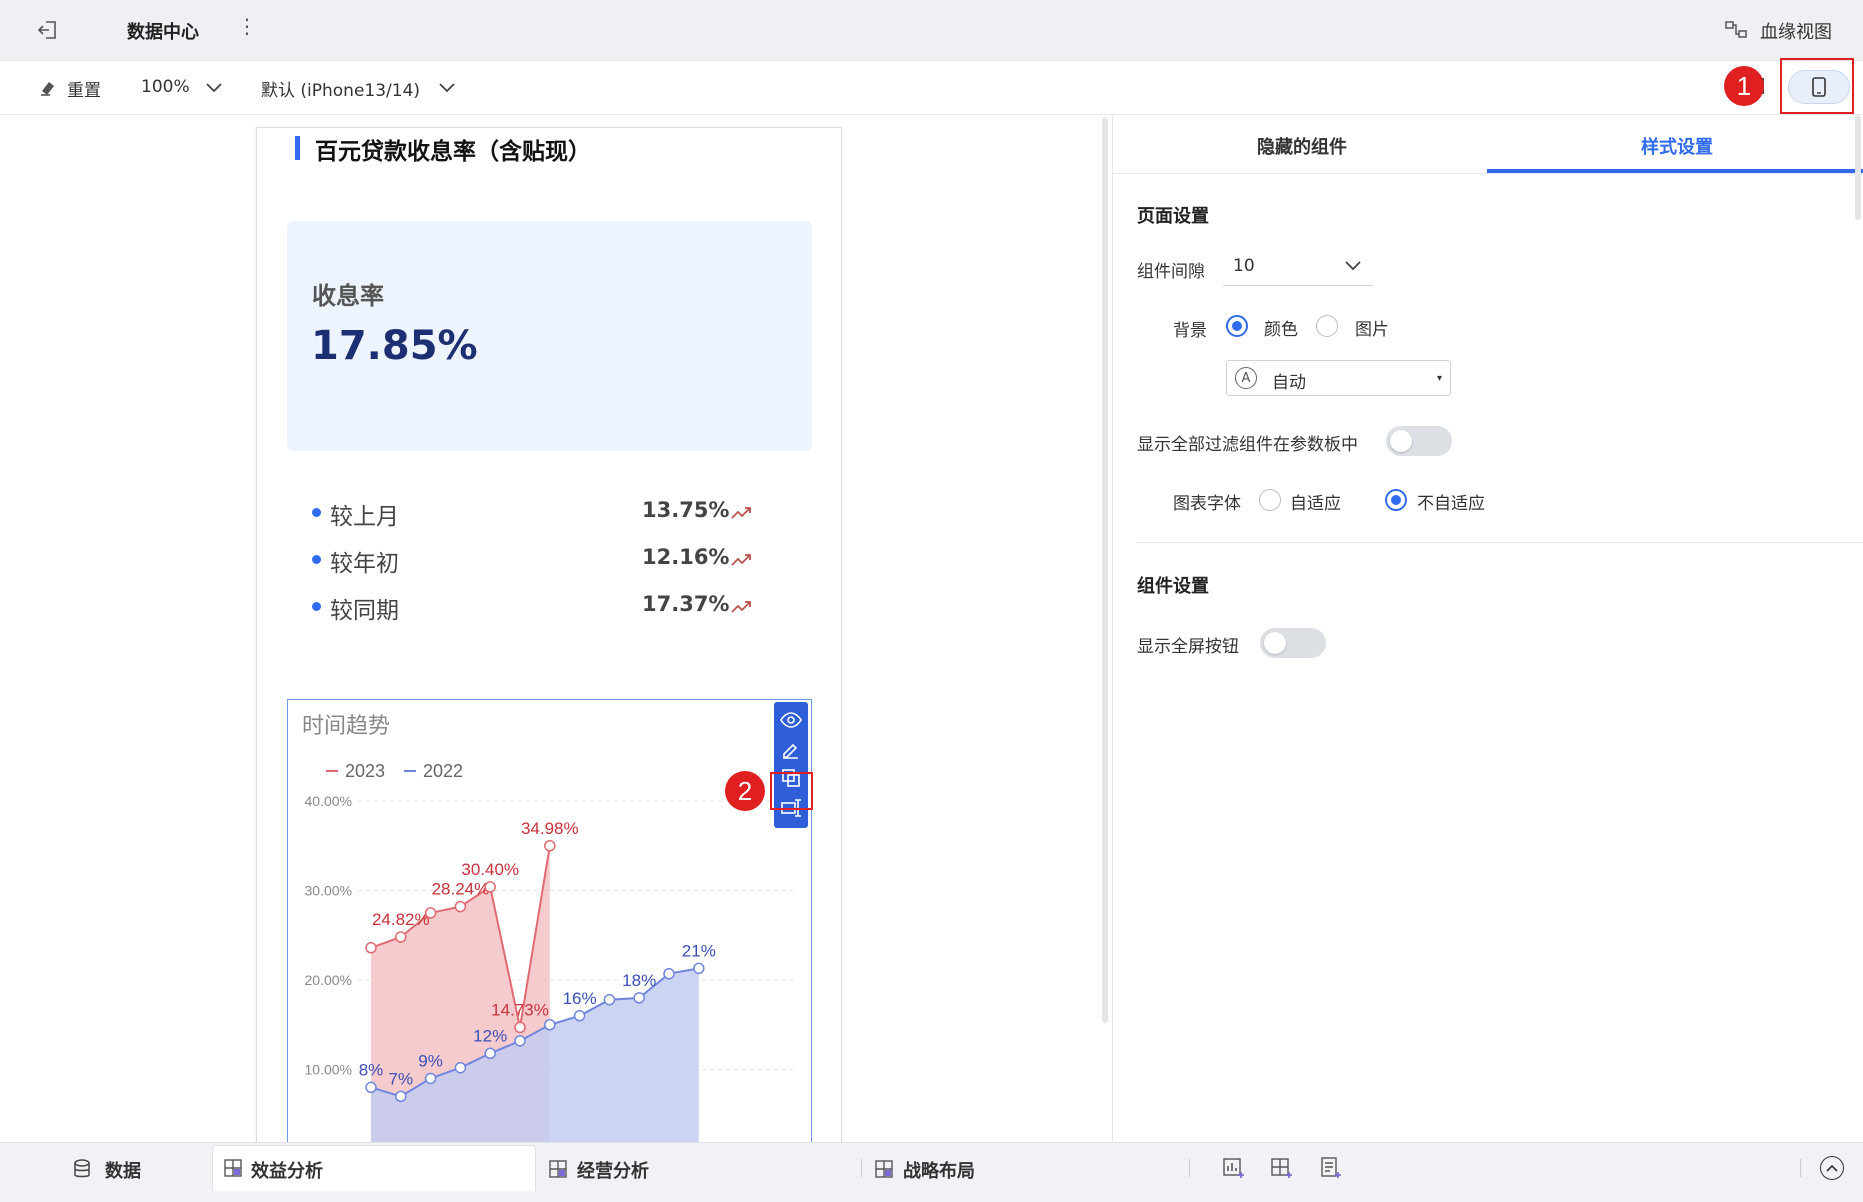  What do you see at coordinates (401, 1078) in the screenshot?
I see `data-label: 7%` at bounding box center [401, 1078].